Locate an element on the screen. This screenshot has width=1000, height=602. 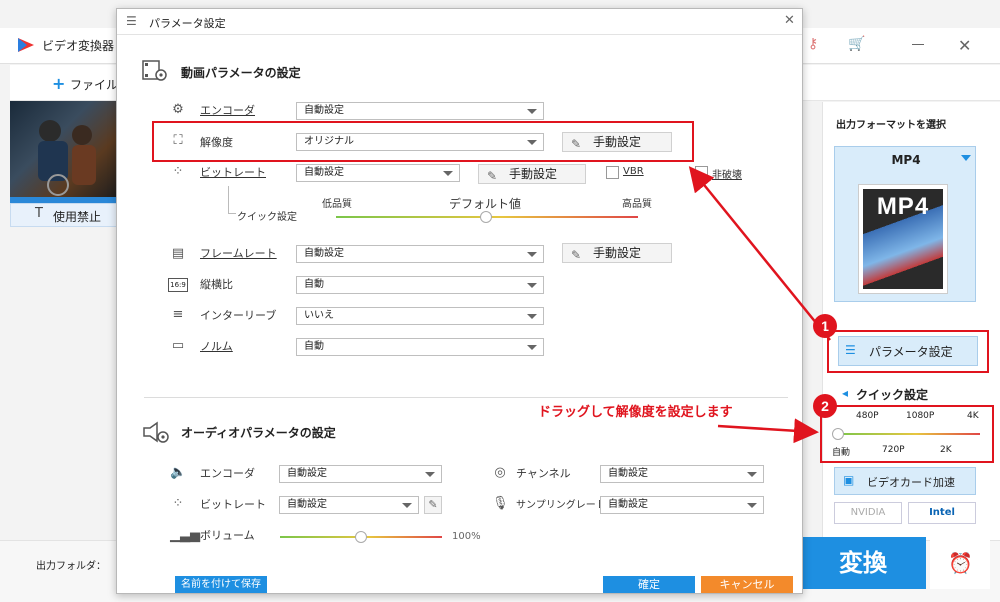
arrow-to-slider is located at coordinates (768, 431).